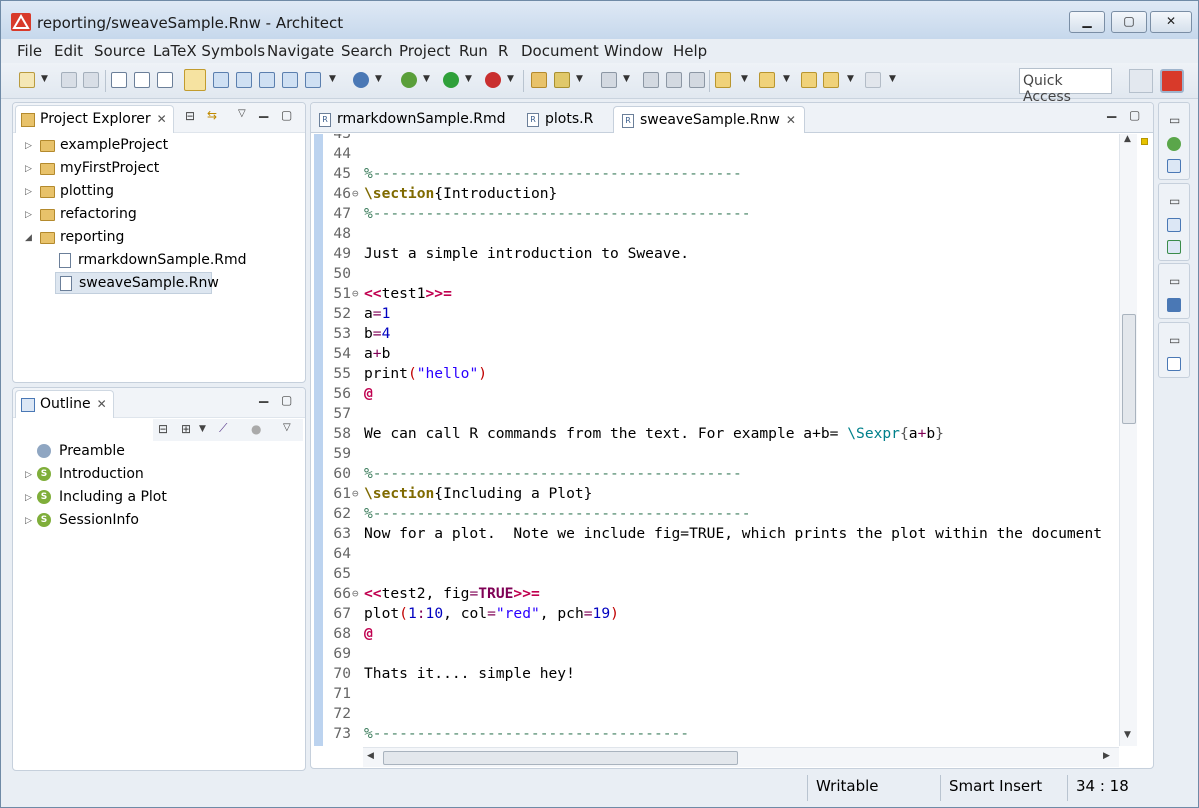 The image size is (1199, 808). What do you see at coordinates (510, 79) in the screenshot?
I see `external-tools-dropdown-icon: ▼` at bounding box center [510, 79].